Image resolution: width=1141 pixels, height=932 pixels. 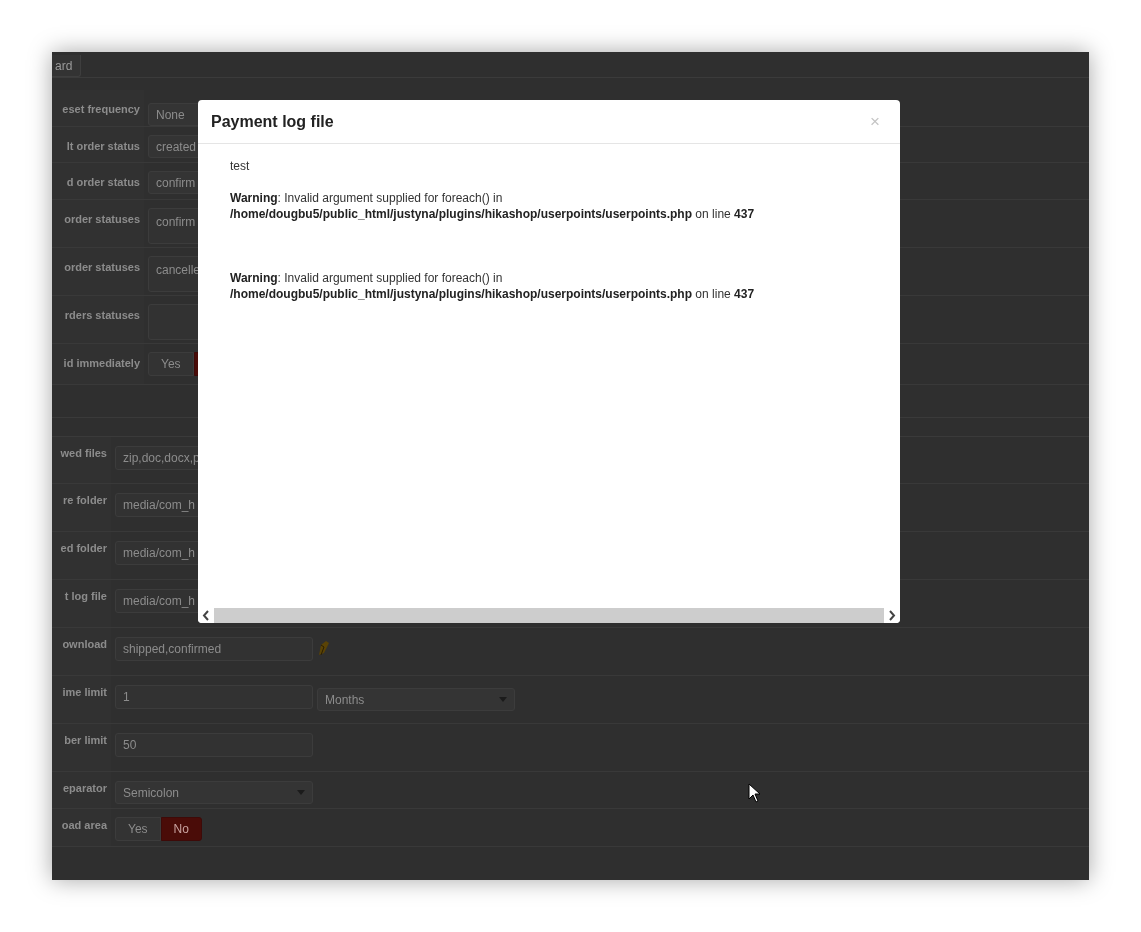 What do you see at coordinates (103, 147) in the screenshot?
I see `field-label: lt order status` at bounding box center [103, 147].